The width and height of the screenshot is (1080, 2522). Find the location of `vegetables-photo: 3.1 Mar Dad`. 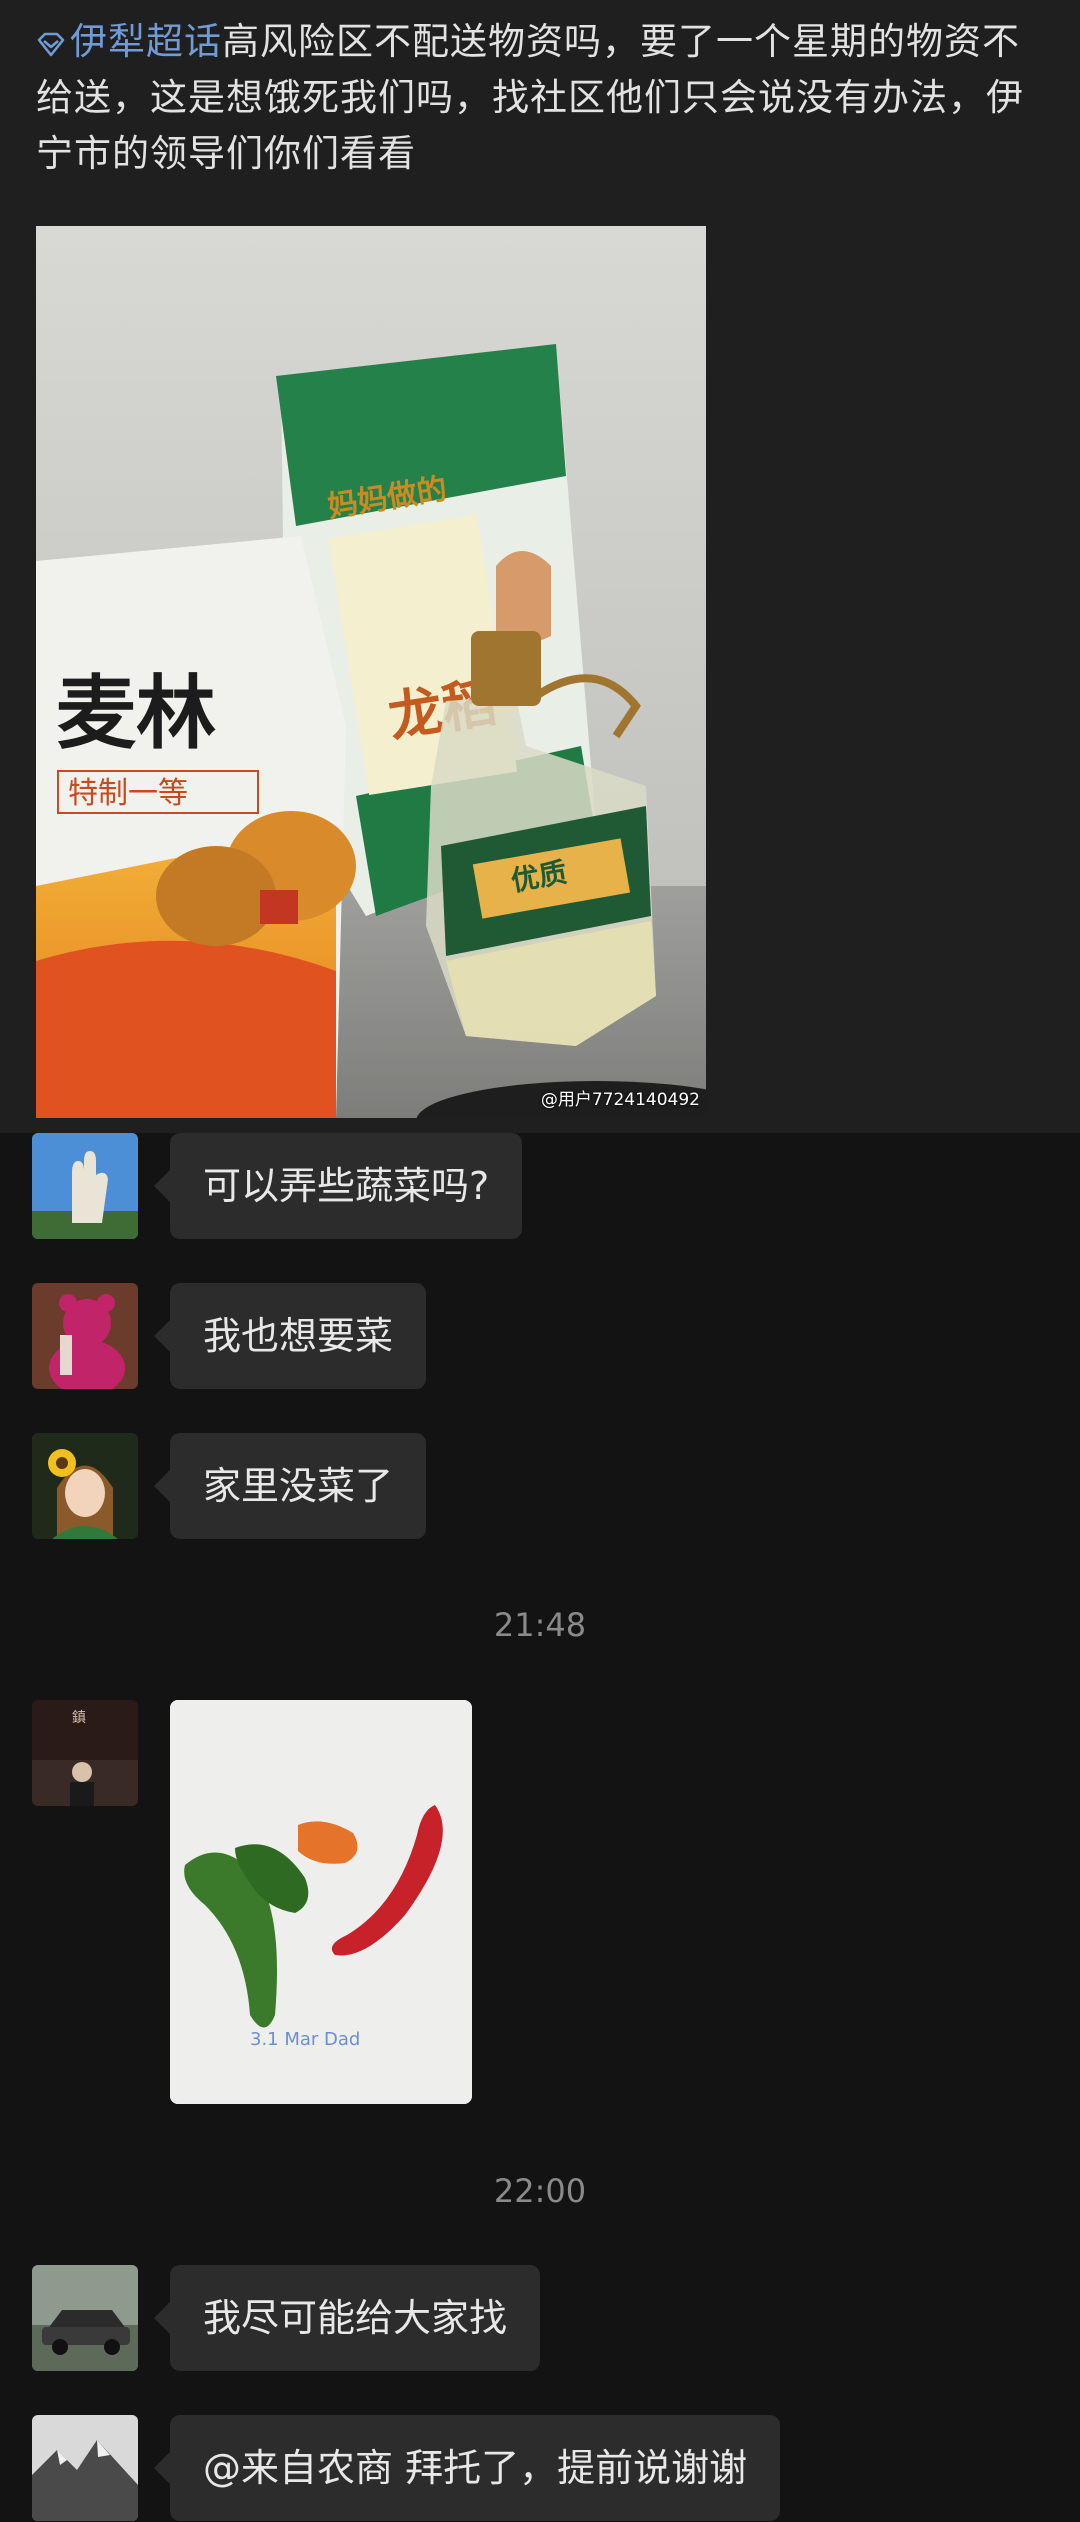

vegetables-photo: 3.1 Mar Dad is located at coordinates (321, 1902).